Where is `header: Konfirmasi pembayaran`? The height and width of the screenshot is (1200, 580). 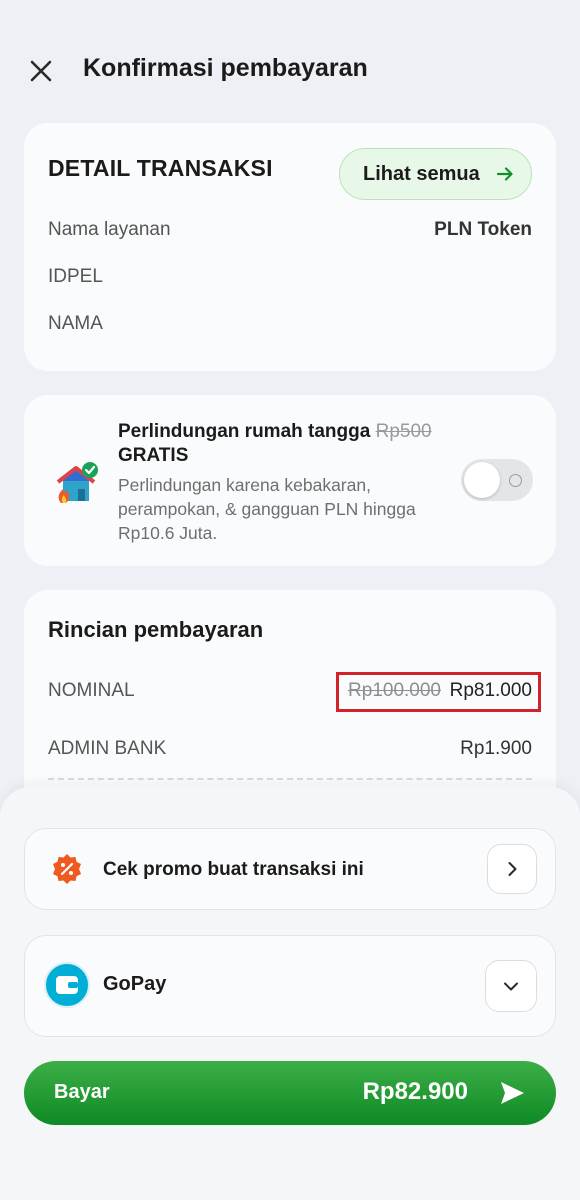
header: Konfirmasi pembayaran is located at coordinates (290, 70).